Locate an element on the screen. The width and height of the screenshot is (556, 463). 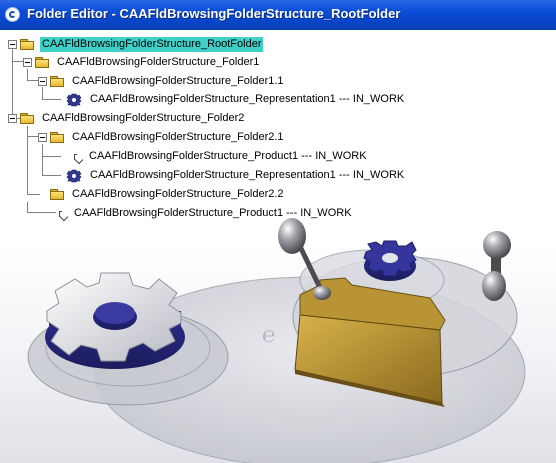
tree-node-folder1: CAAFldBrowsingFolderStructure_Folder1 is located at coordinates (142, 62).